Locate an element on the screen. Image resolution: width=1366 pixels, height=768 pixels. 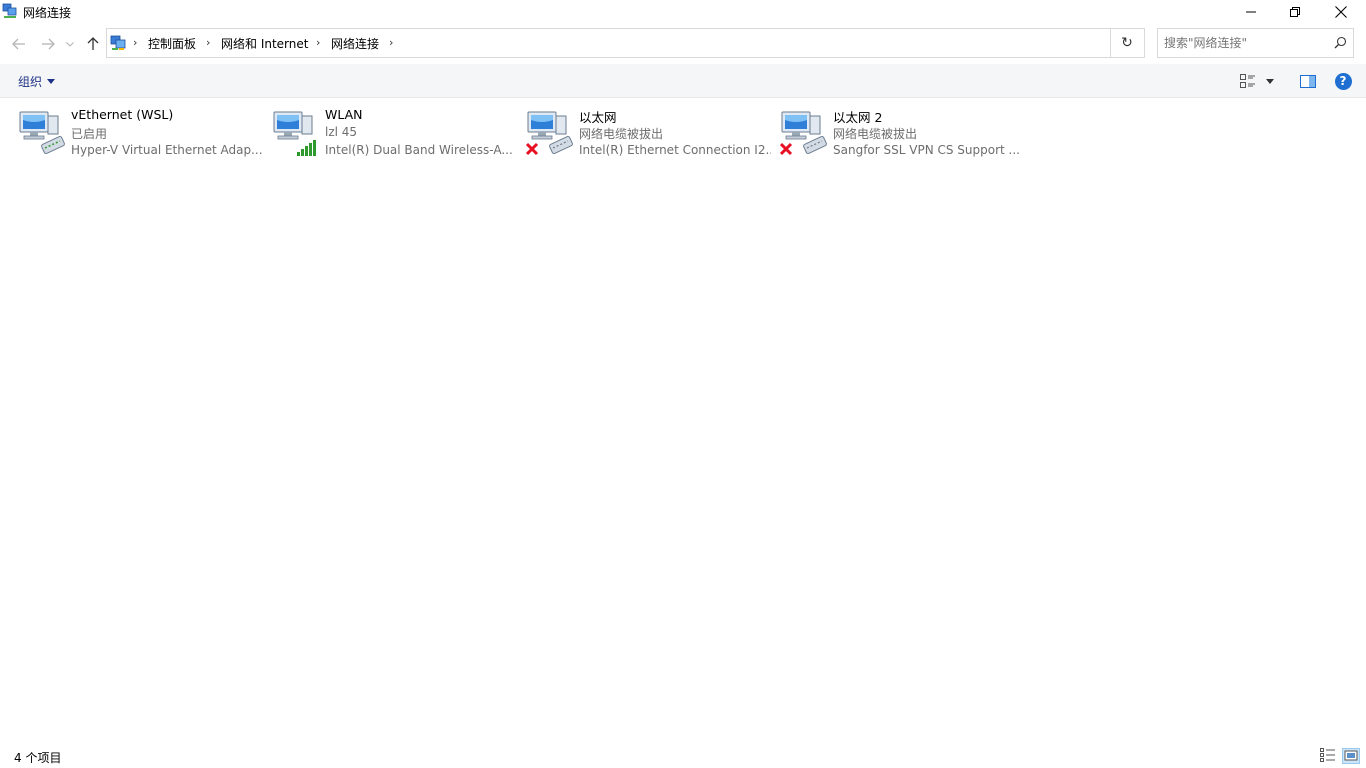
recent-locations-button is located at coordinates (70, 44).